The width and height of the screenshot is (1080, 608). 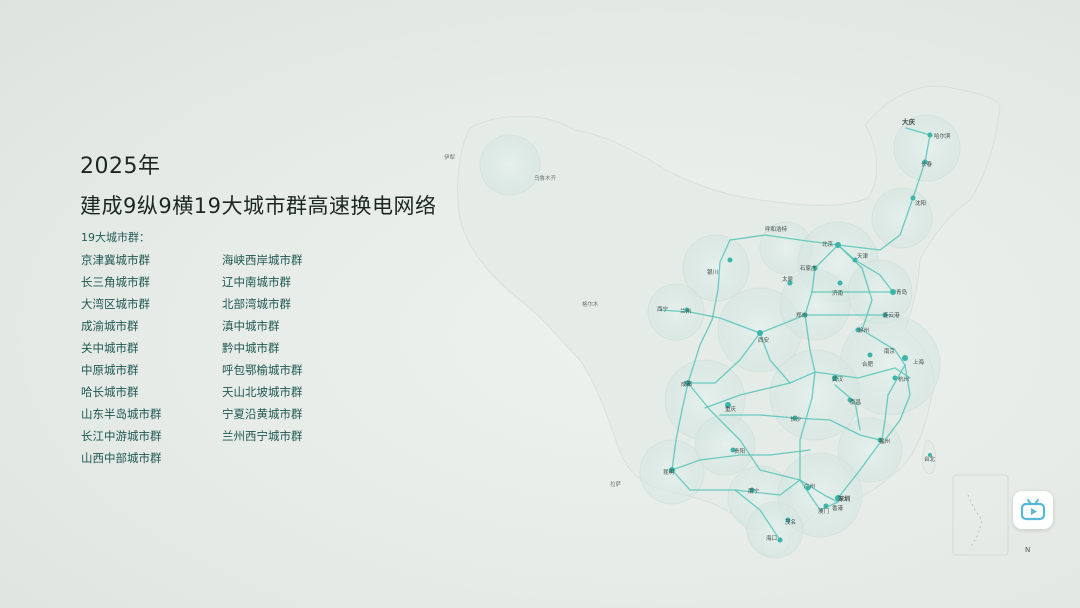 I want to click on city-label: 茂名, so click(x=790, y=522).